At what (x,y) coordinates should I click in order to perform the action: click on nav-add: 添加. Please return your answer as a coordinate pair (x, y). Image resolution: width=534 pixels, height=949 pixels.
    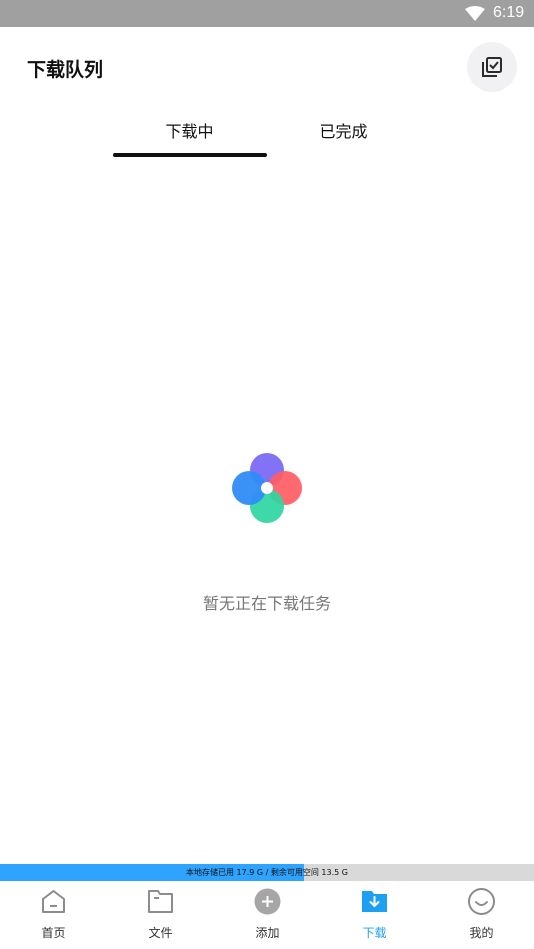
    Looking at the image, I should click on (267, 915).